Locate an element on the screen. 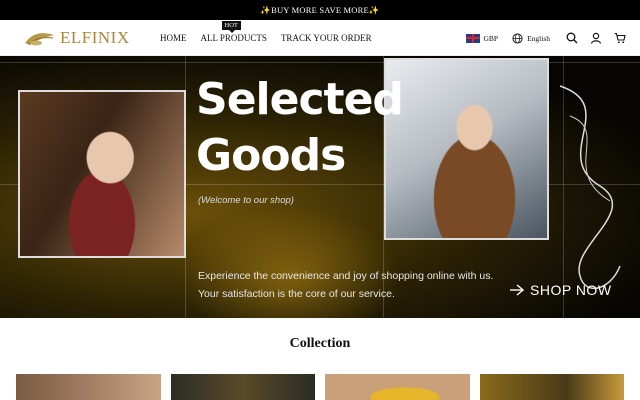  account-icon is located at coordinates (596, 38).